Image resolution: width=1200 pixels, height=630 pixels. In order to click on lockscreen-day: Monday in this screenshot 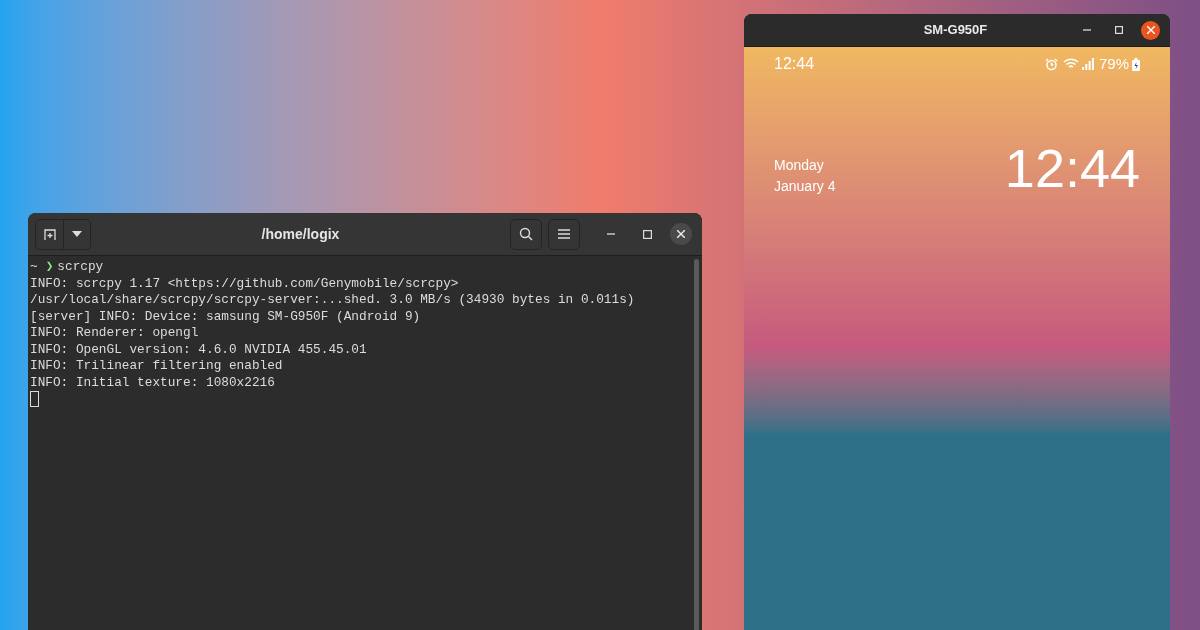, I will do `click(889, 165)`.